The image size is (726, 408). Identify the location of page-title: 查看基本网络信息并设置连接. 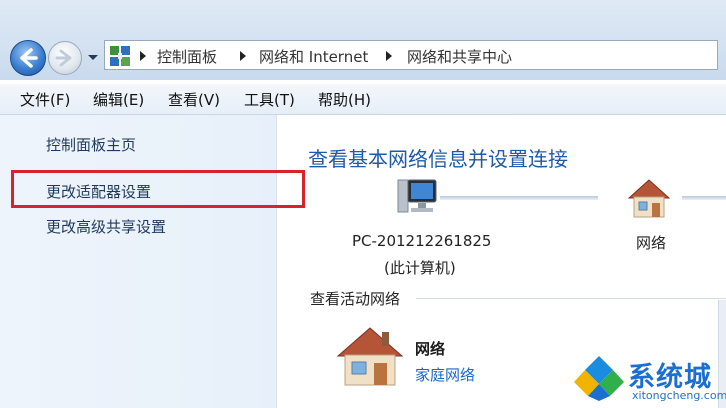
(438, 159).